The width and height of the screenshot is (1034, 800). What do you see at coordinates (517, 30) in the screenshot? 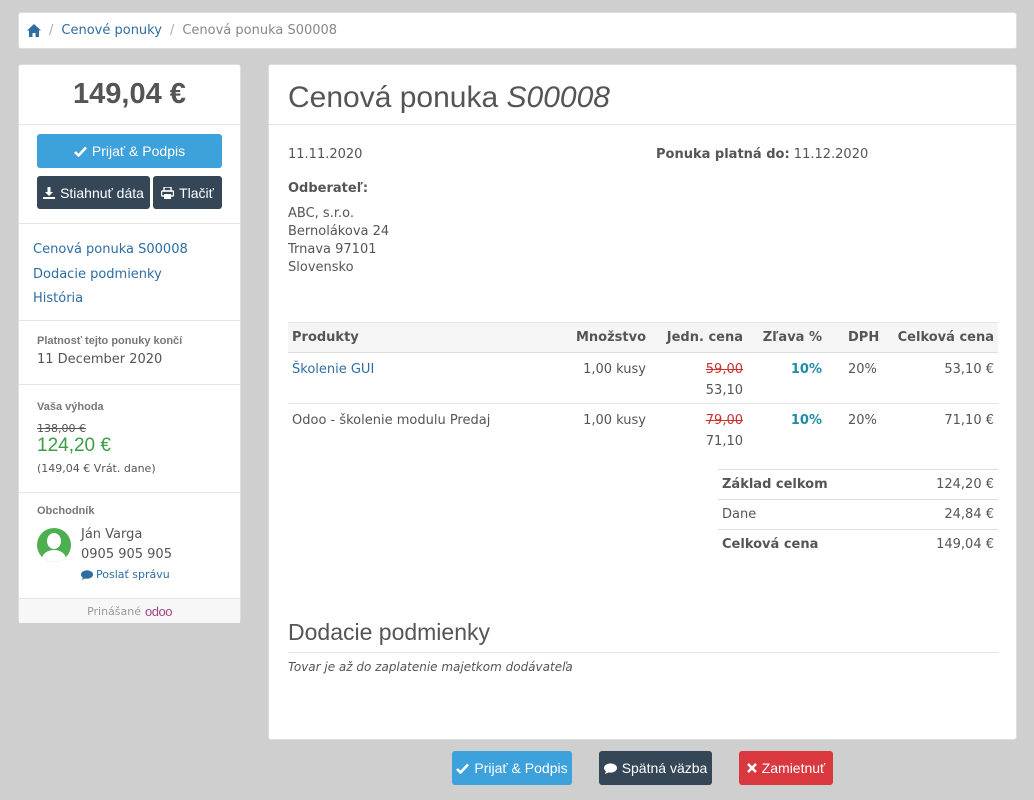
I see `breadcrumb: / Cenové ponuky / Cenová ponuka S00008` at bounding box center [517, 30].